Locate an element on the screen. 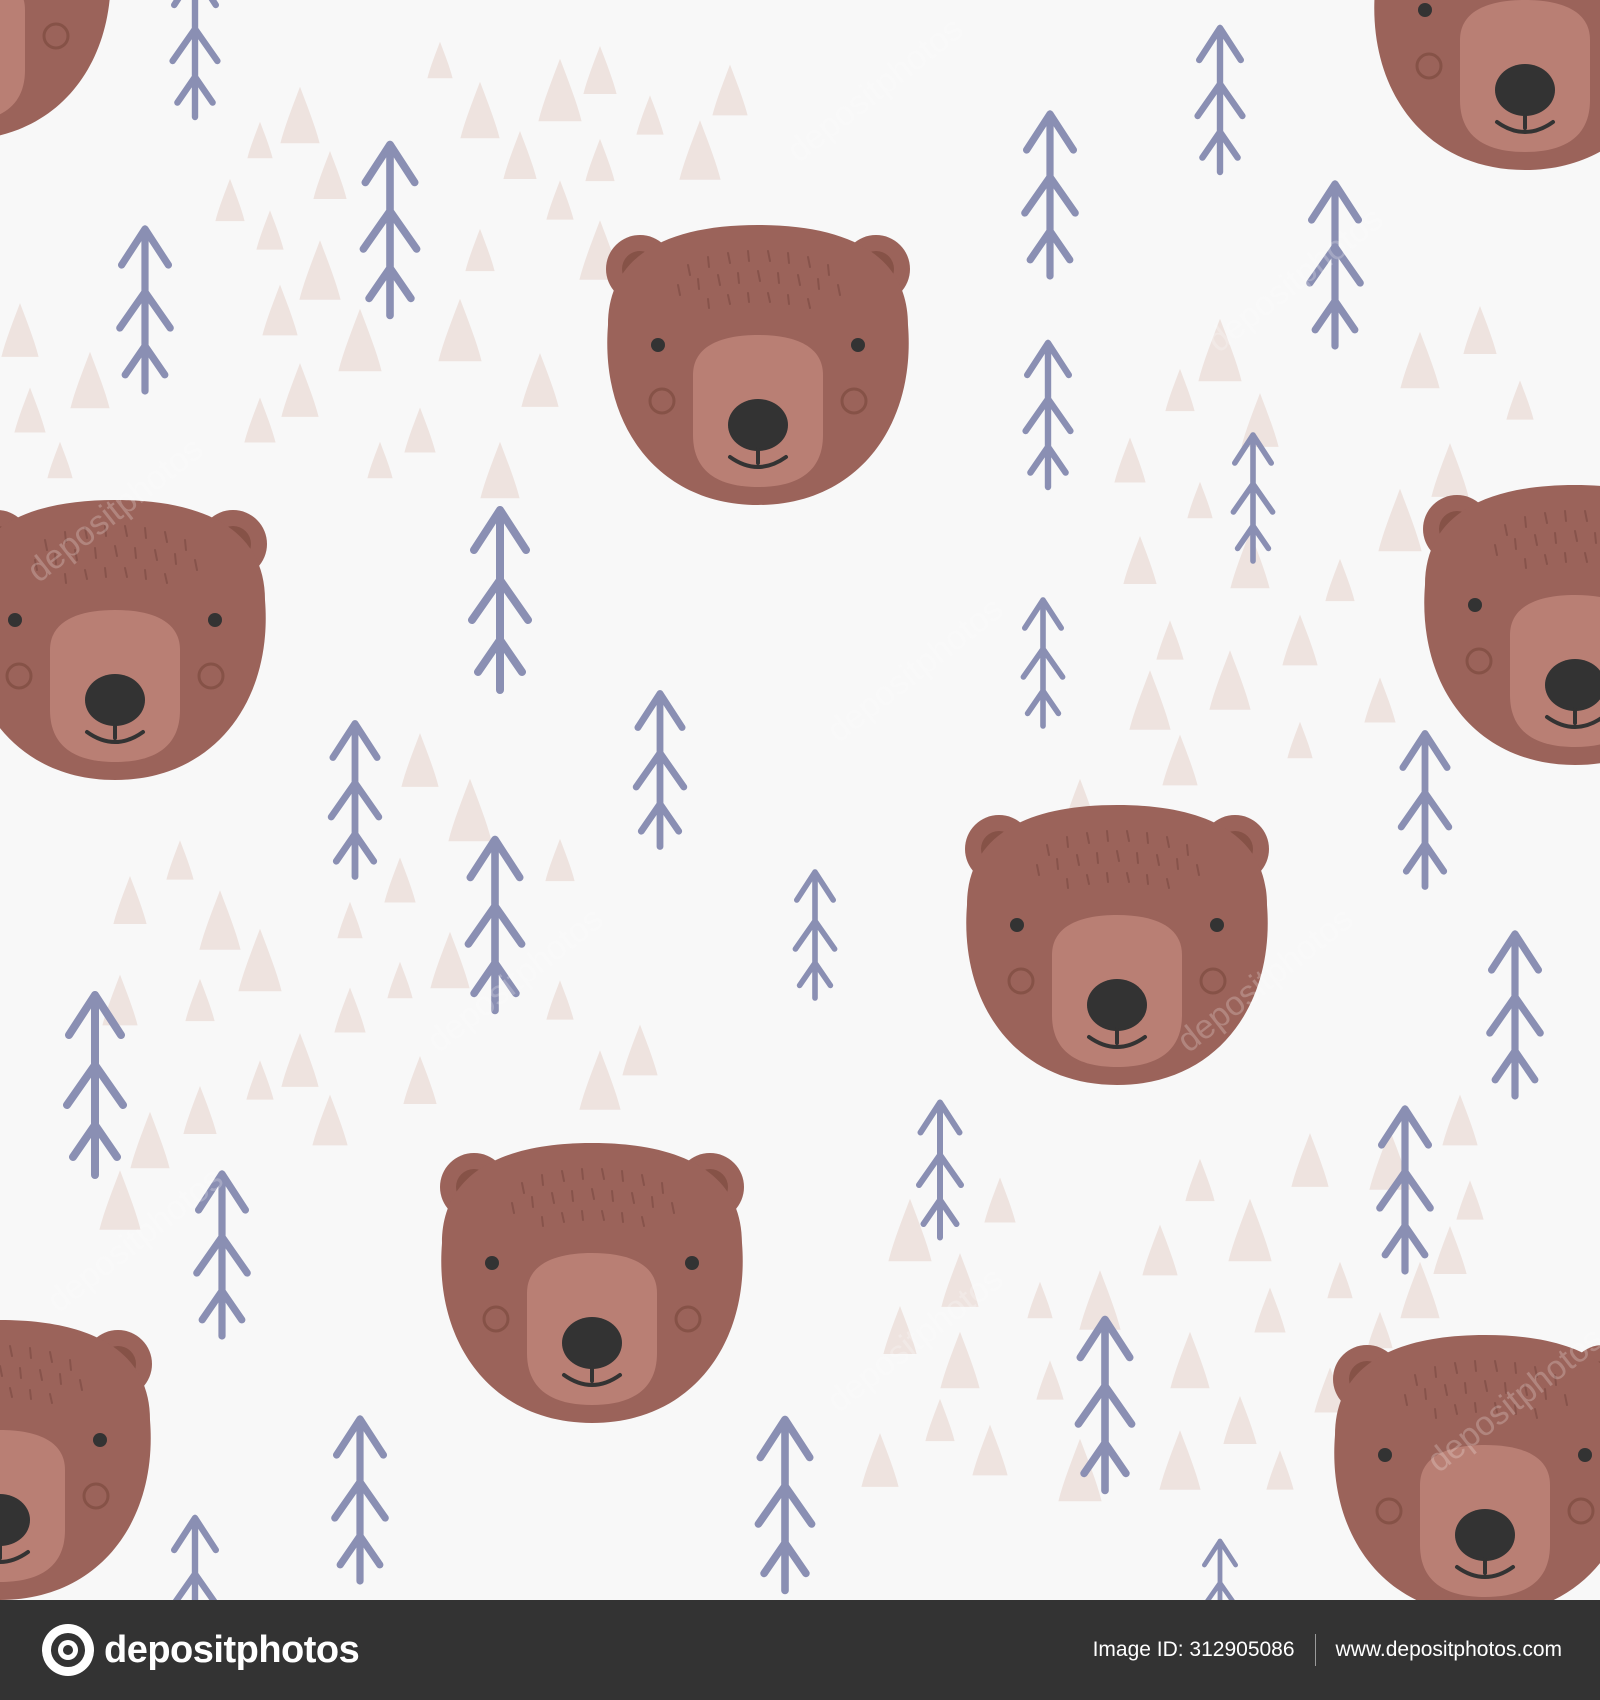 The image size is (1600, 1700). camera-logo-icon is located at coordinates (68, 1650).